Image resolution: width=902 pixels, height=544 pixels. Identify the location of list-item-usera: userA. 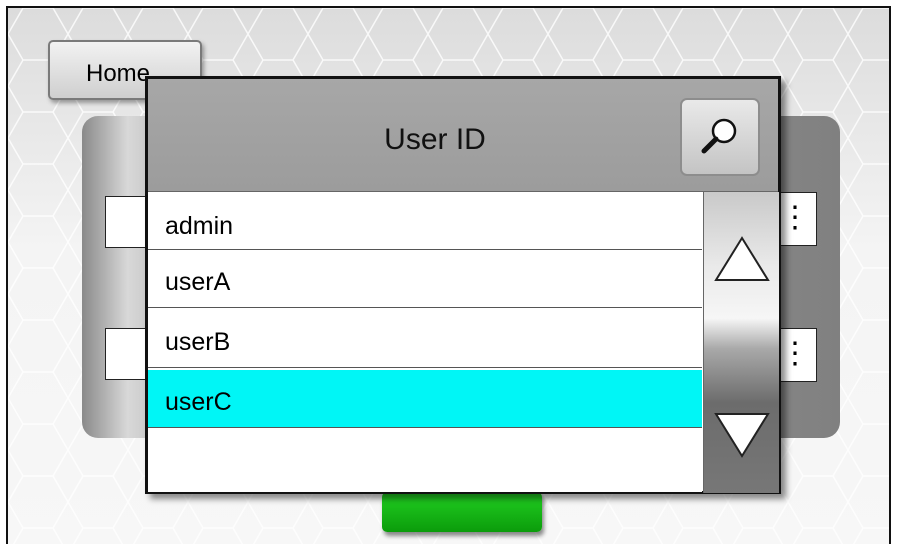
(425, 279).